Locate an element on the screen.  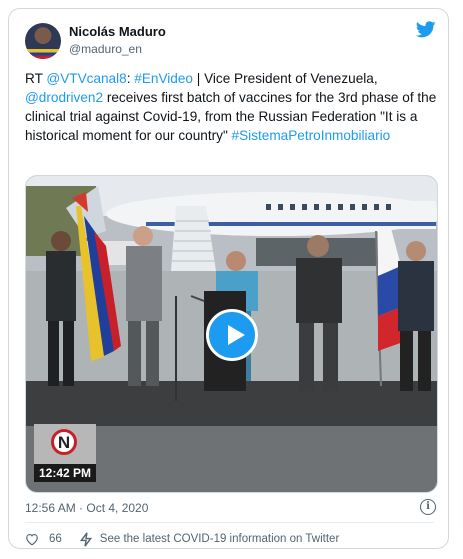
video-clock: 12:42 PM is located at coordinates (65, 473).